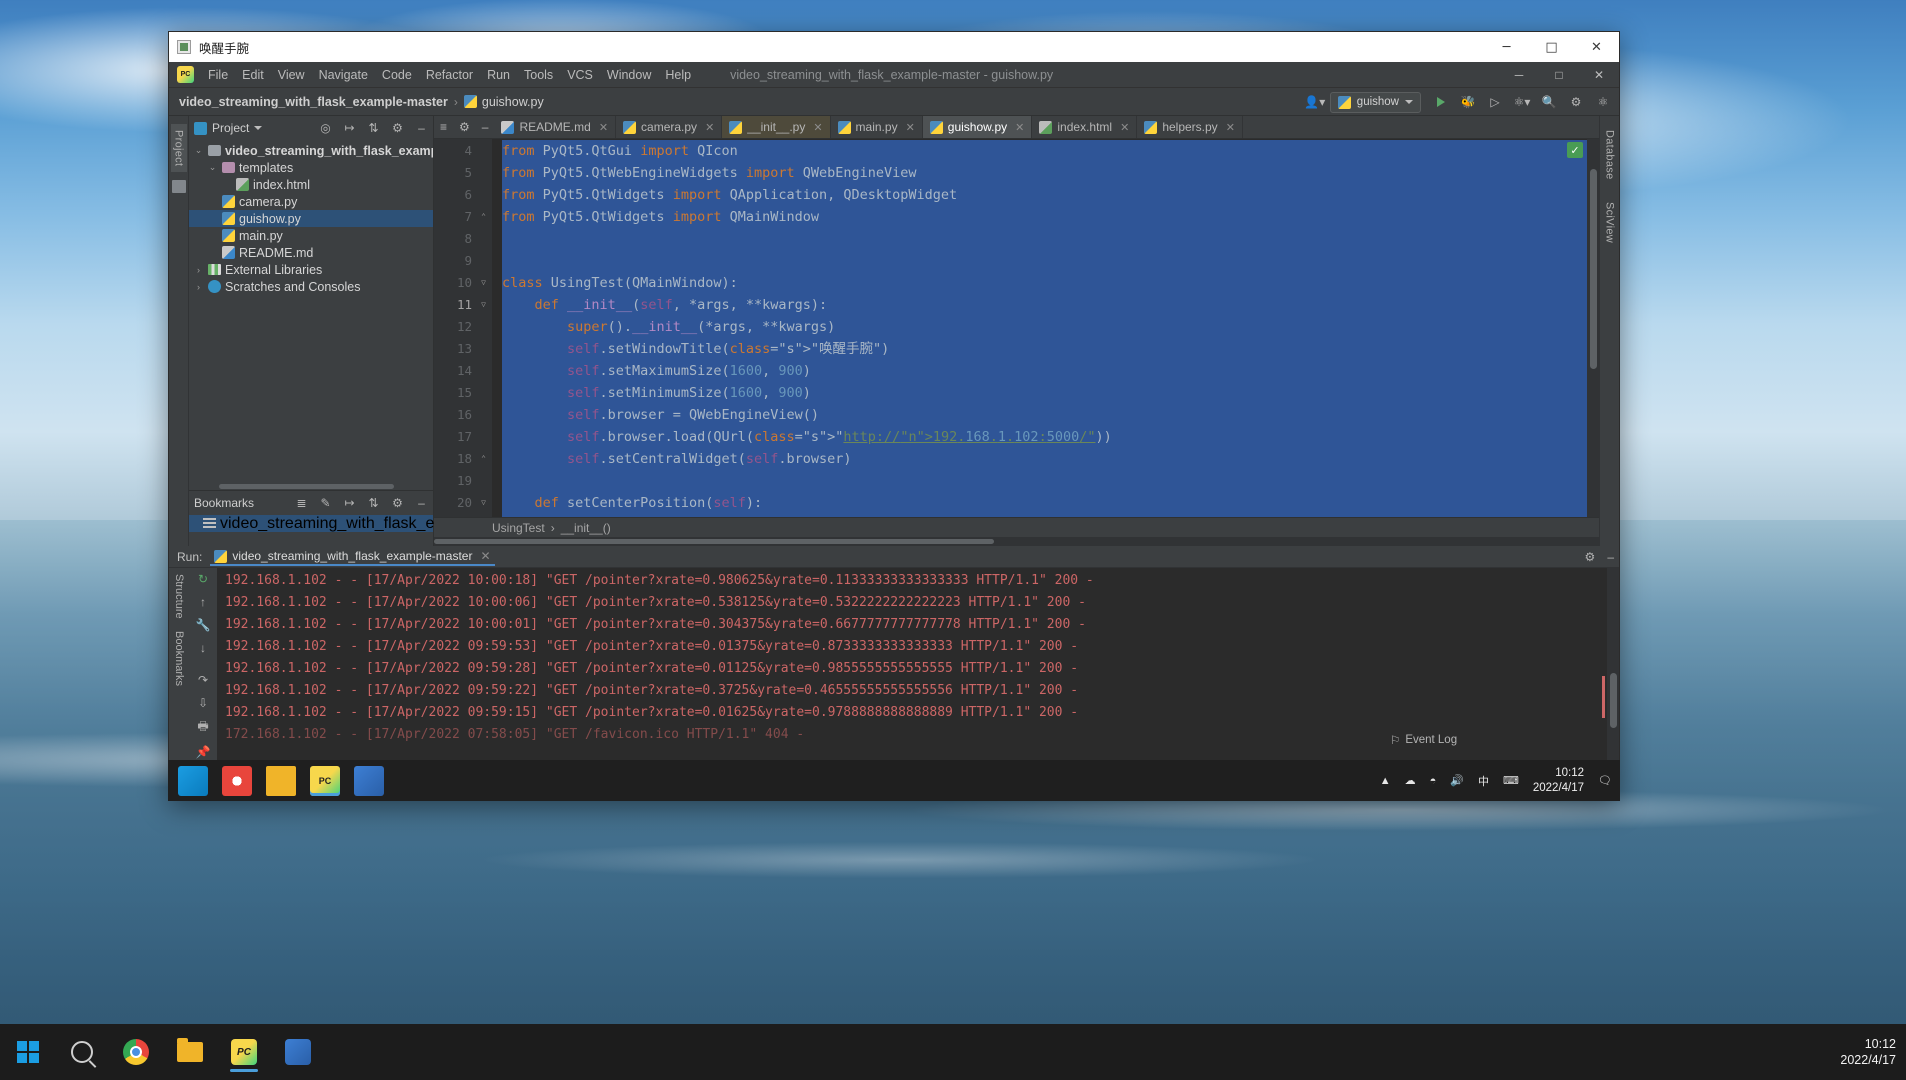  I want to click on editor-vertical-scrollbar, so click(1593, 328).